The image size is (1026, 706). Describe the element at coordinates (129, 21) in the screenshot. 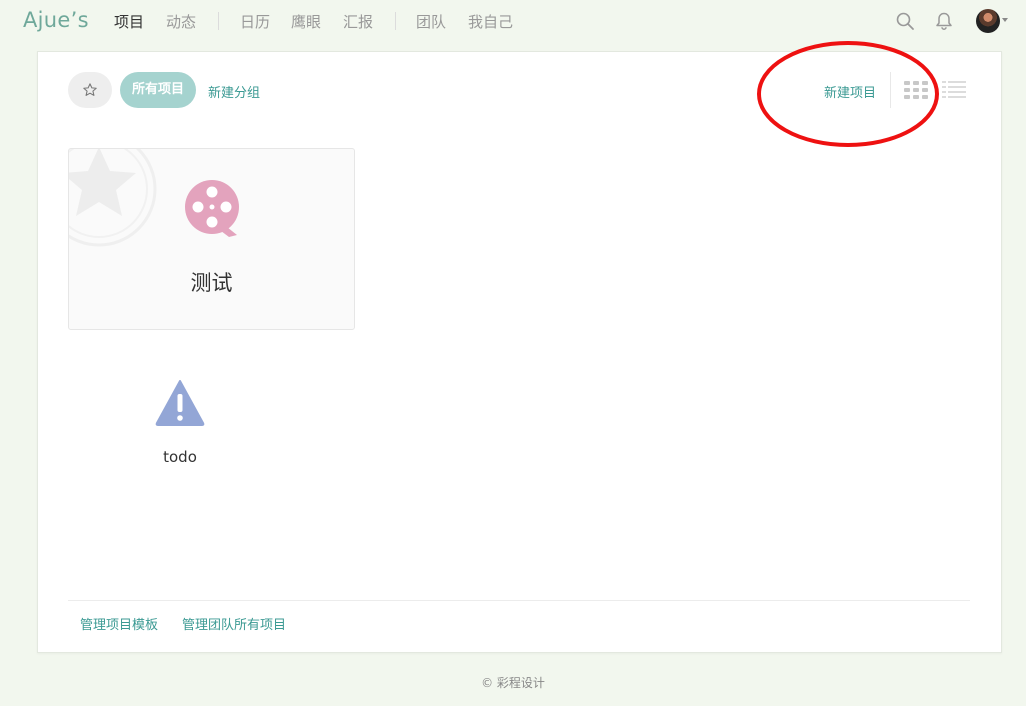

I see `nav-projects: 项目` at that location.